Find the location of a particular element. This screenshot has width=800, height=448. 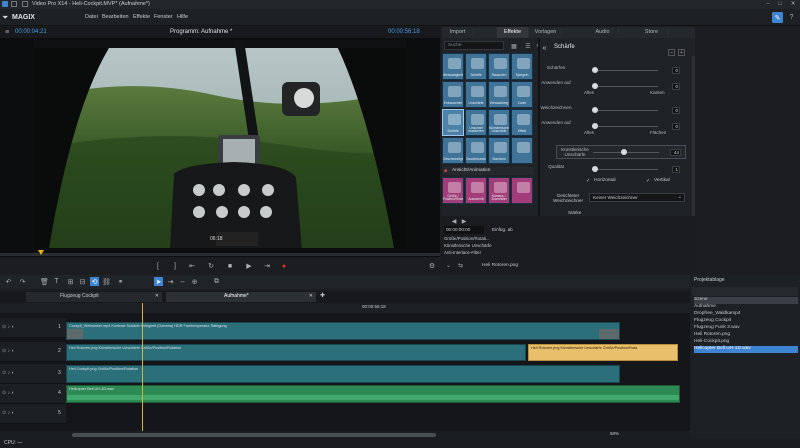

effect-tile: Rauschen is located at coordinates (499, 66).